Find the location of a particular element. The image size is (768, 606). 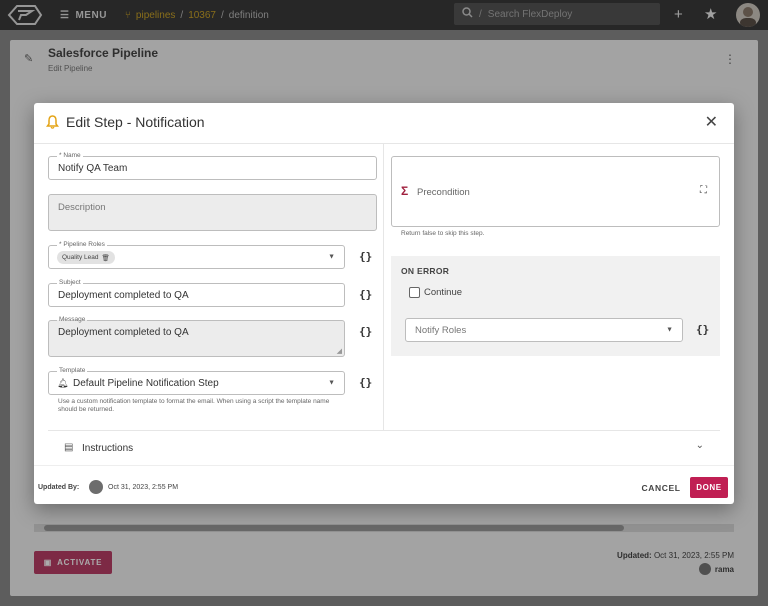

template-label: Template is located at coordinates (72, 371).